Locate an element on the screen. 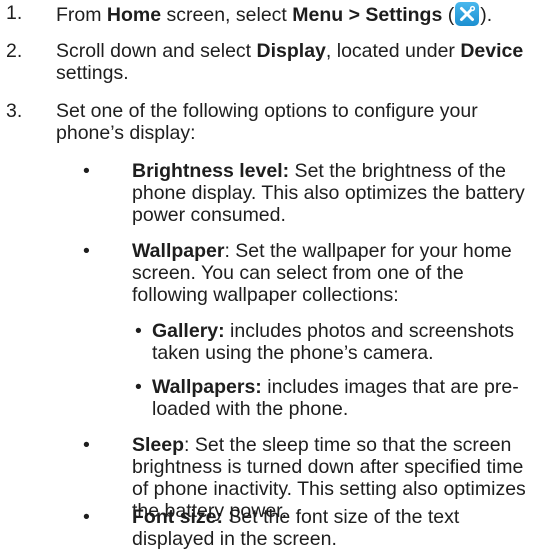  step-number: 3. is located at coordinates (14, 111).